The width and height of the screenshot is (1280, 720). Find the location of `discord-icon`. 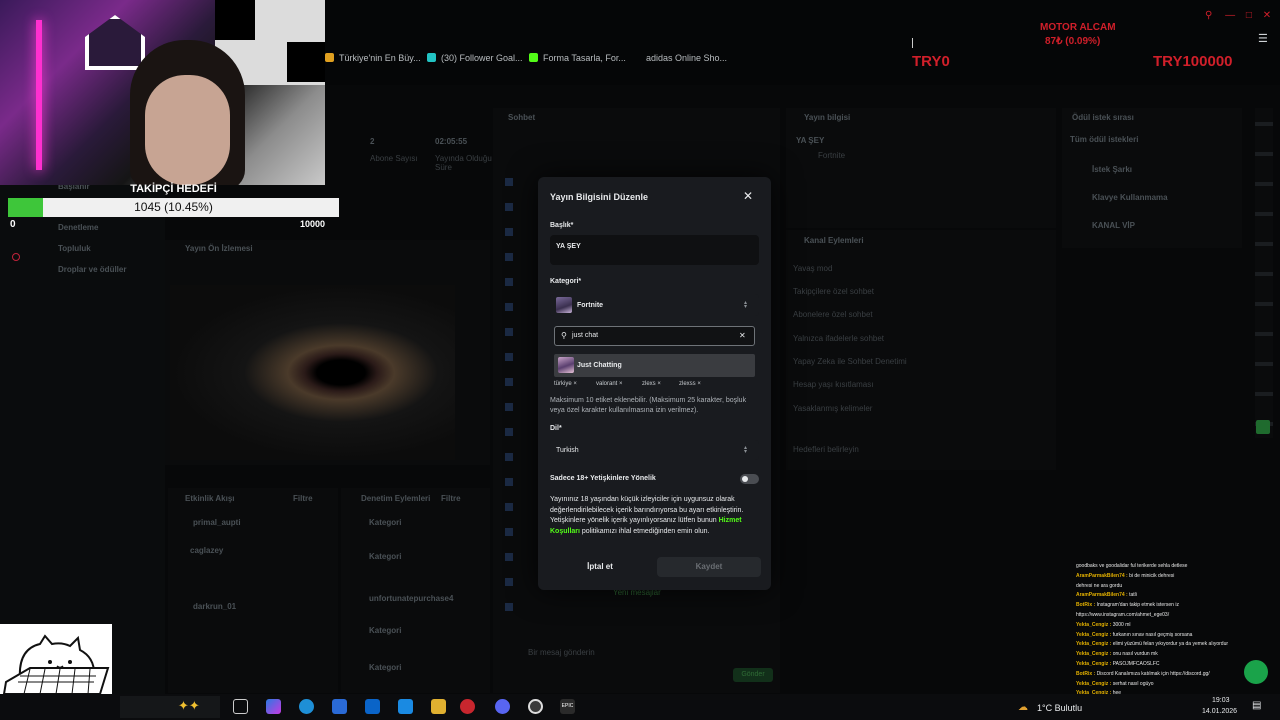

discord-icon is located at coordinates (502, 706).